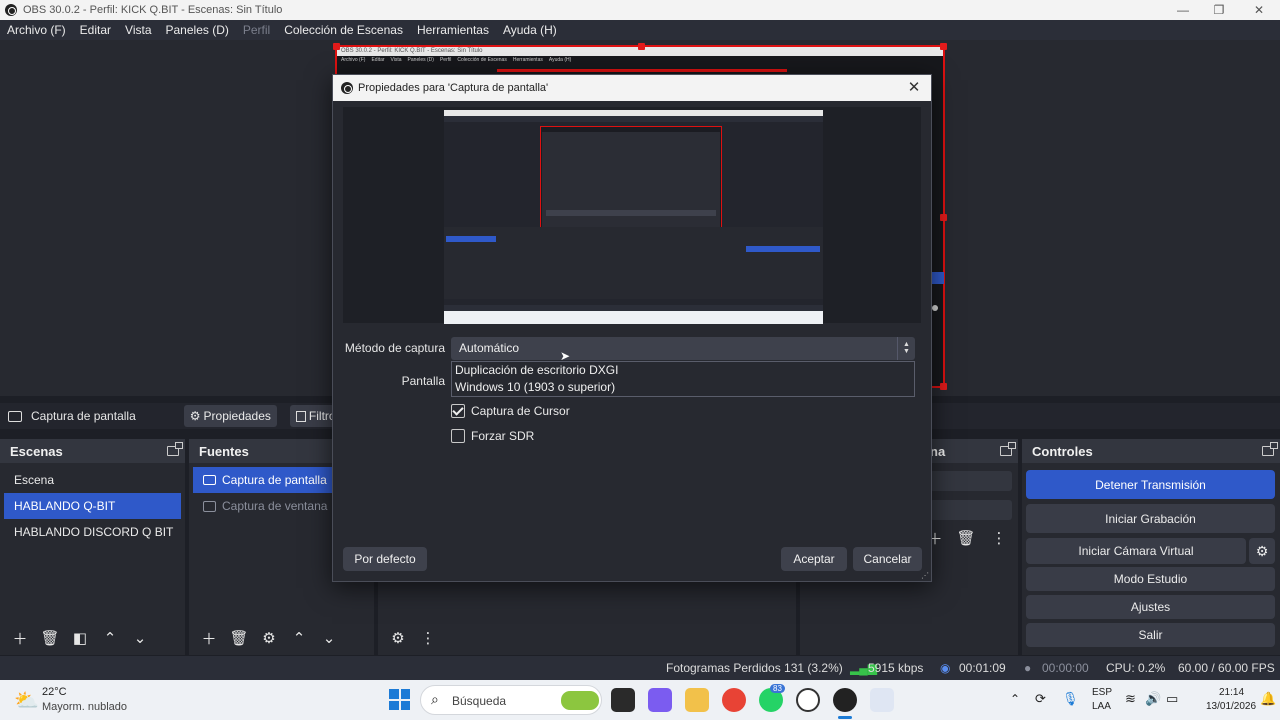 This screenshot has height=720, width=1280. Describe the element at coordinates (906, 348) in the screenshot. I see `chevron-updown-icon: ▲ ▼` at that location.